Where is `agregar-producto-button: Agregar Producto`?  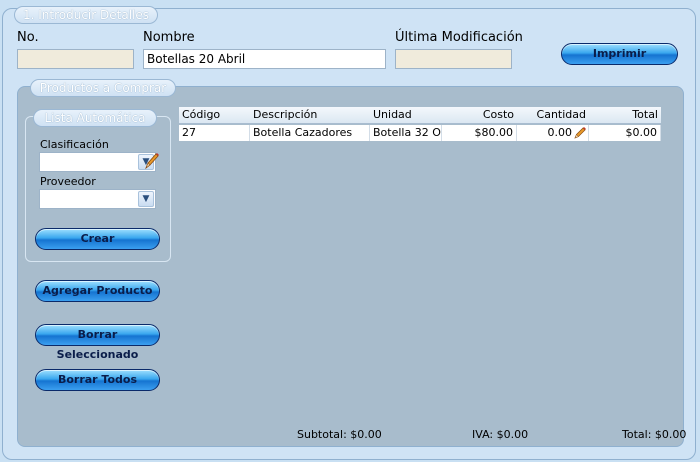
agregar-producto-button: Agregar Producto is located at coordinates (97, 291).